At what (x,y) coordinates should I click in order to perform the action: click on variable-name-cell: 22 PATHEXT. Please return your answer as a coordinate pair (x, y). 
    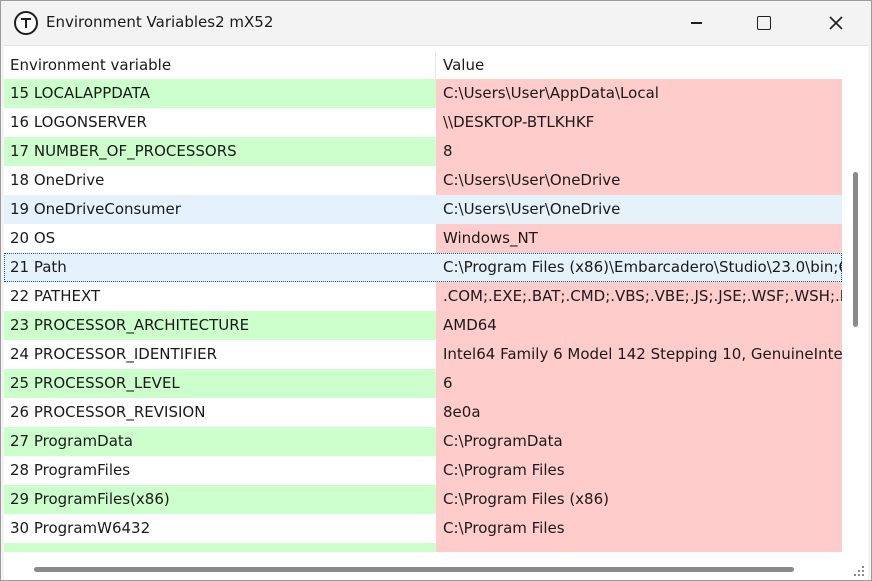
    Looking at the image, I should click on (220, 296).